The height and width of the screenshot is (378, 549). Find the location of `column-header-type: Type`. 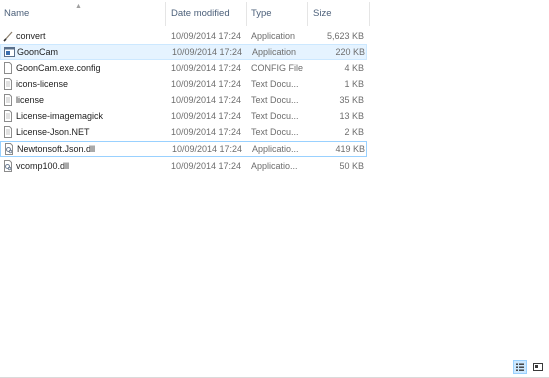

column-header-type: Type is located at coordinates (261, 13).